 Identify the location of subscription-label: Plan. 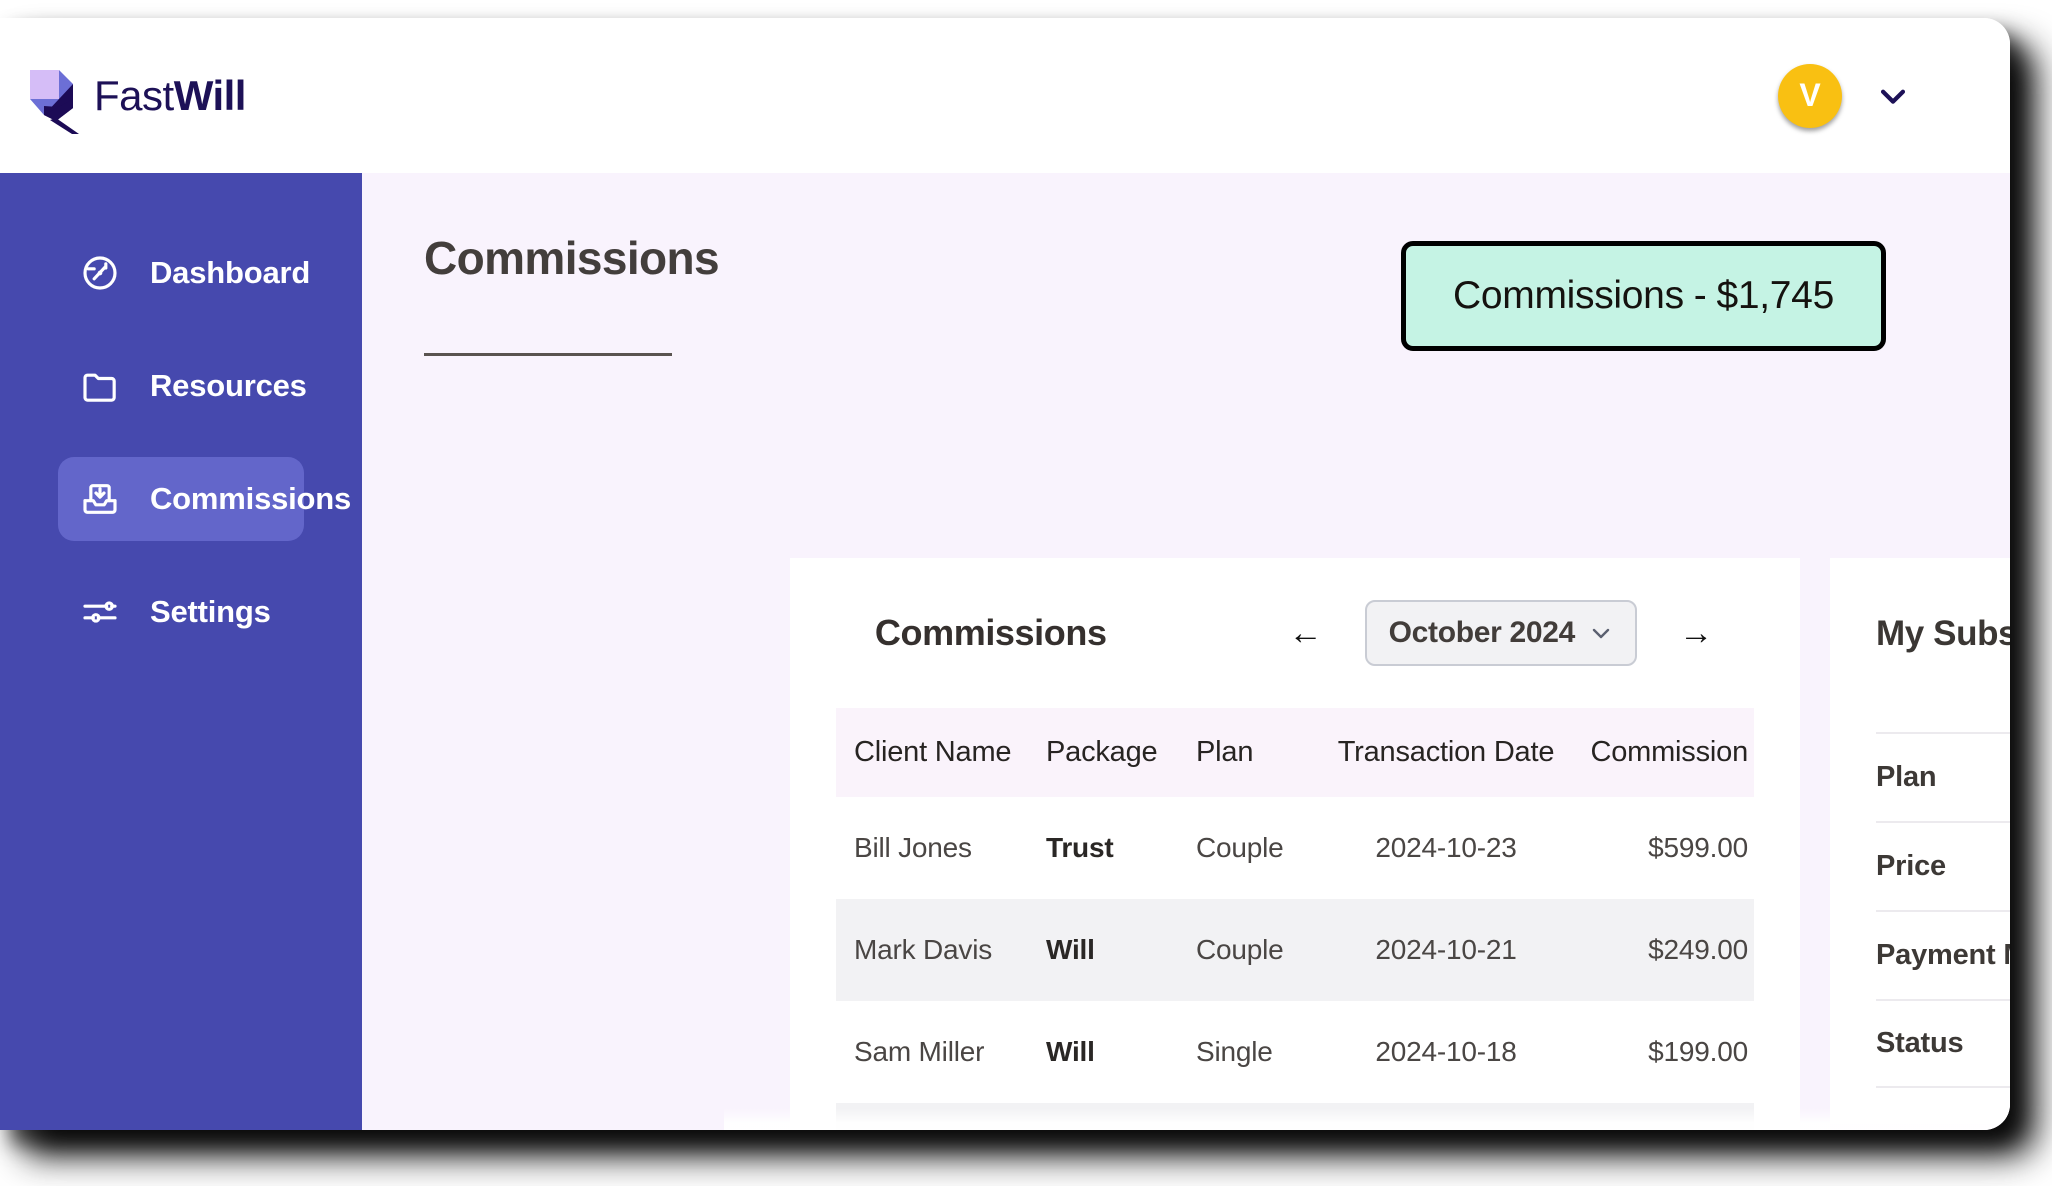
(1906, 777).